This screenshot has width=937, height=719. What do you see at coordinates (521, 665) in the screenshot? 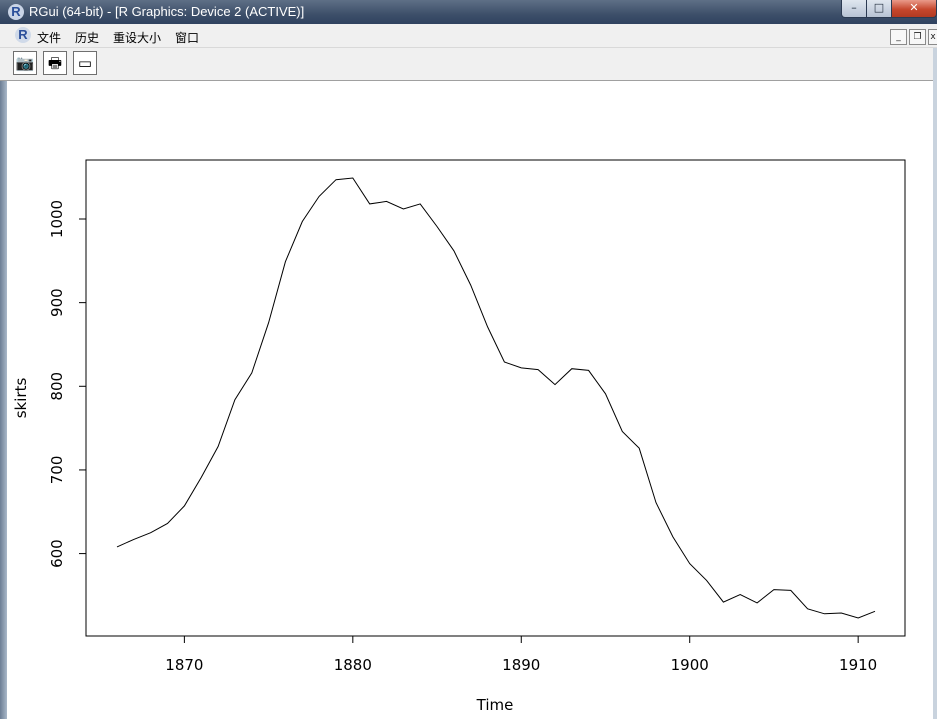
I see `x-tick-label: 1890` at bounding box center [521, 665].